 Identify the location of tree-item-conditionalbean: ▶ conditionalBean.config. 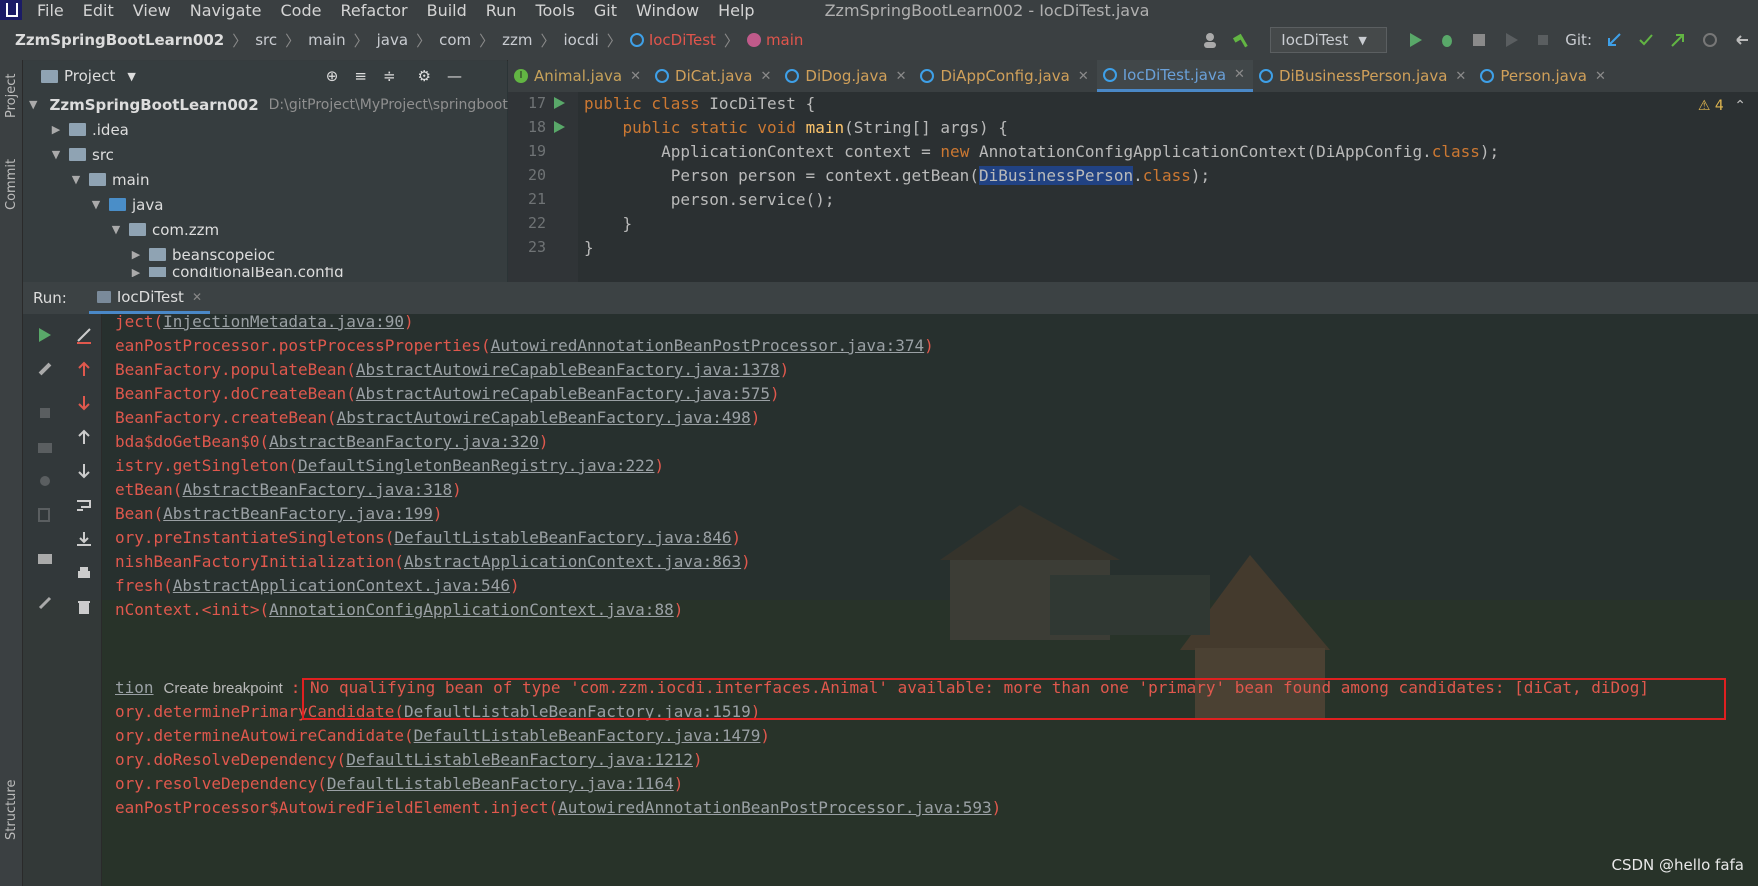
(265, 272).